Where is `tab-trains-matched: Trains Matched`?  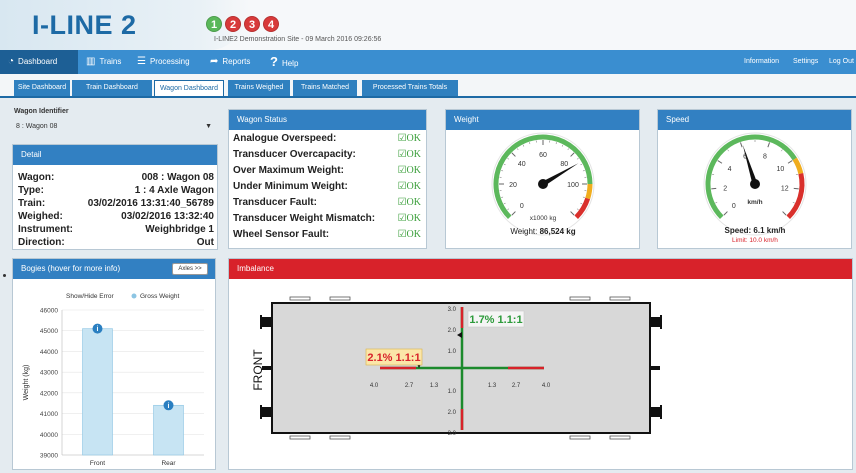 tab-trains-matched: Trains Matched is located at coordinates (325, 88).